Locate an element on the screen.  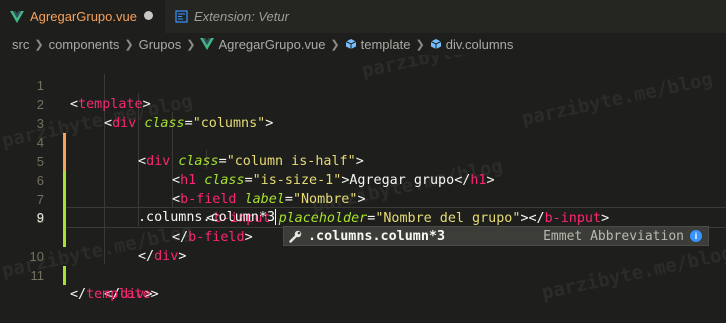
wrench-icon is located at coordinates (295, 236).